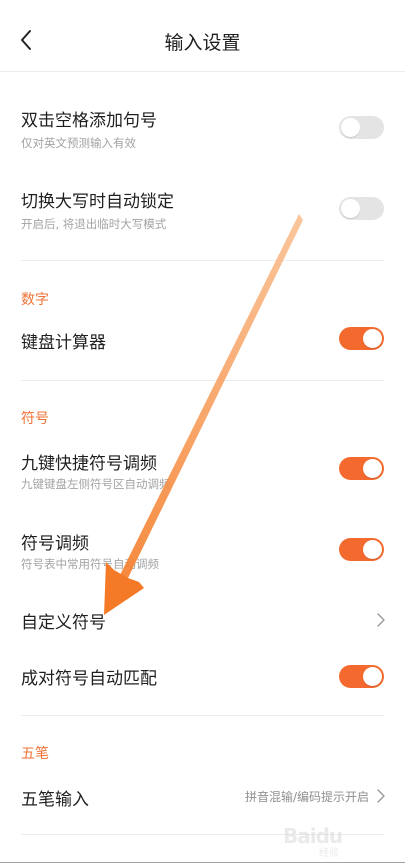 This screenshot has width=405, height=867. I want to click on symbol-frequency-toggle, so click(361, 549).